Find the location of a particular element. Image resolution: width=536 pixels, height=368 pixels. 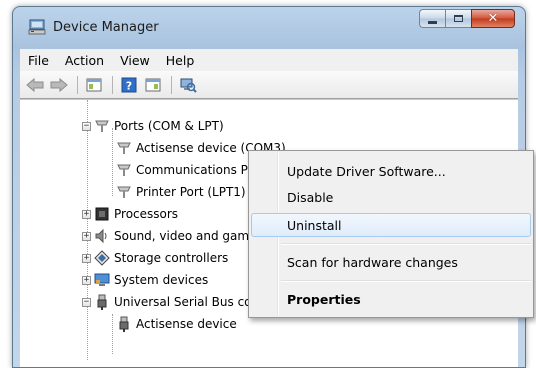

maximize-button is located at coordinates (458, 18).